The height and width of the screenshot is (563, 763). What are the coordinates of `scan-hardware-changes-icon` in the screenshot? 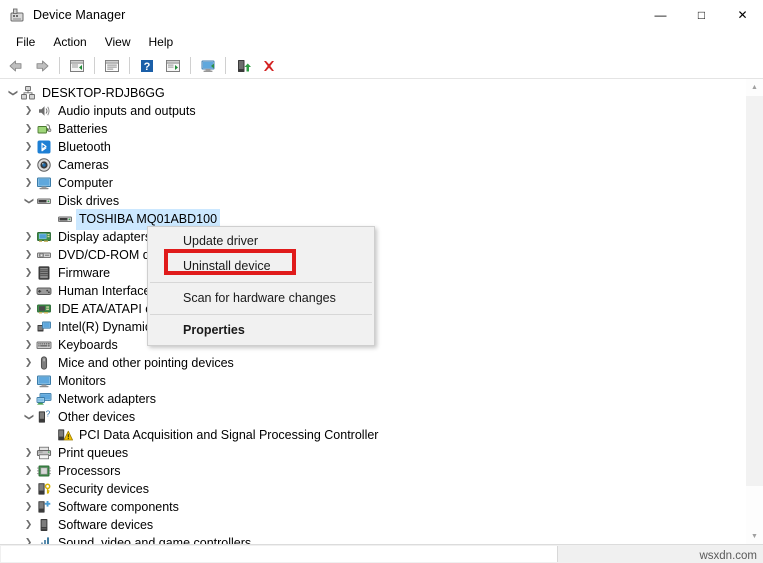 It's located at (208, 66).